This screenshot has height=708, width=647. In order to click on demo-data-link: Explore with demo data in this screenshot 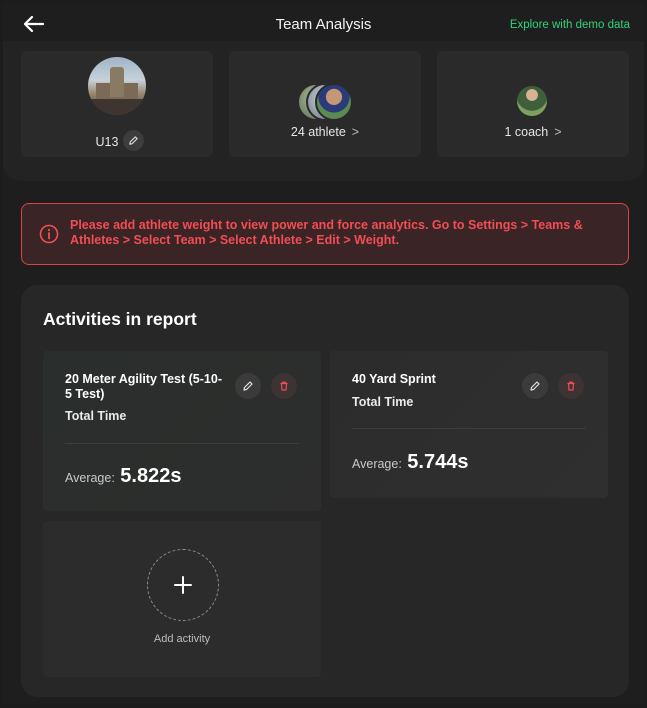, I will do `click(570, 25)`.